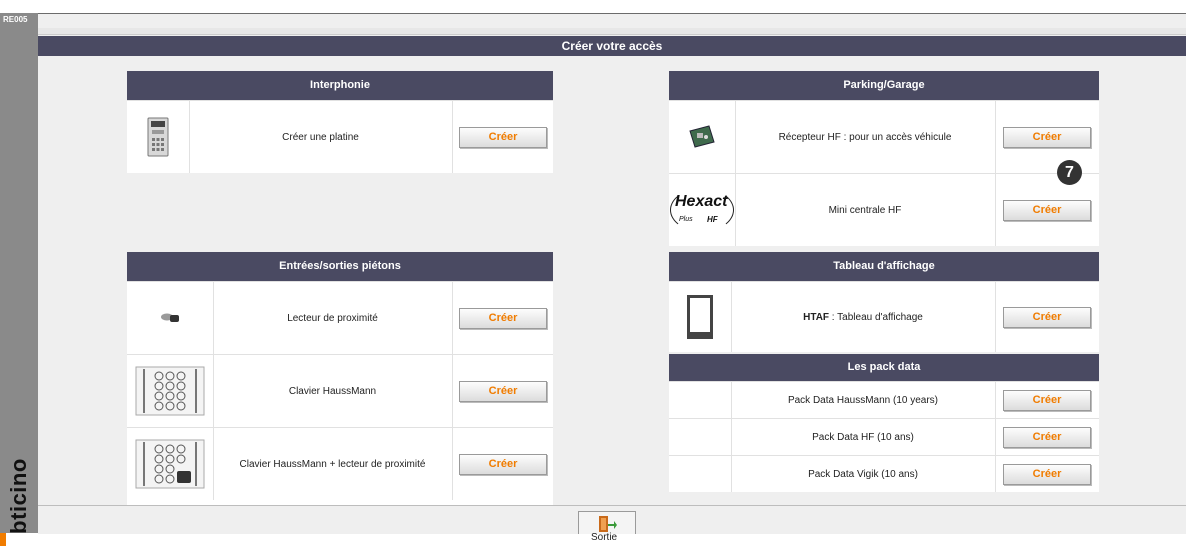 The height and width of the screenshot is (546, 1186). Describe the element at coordinates (170, 318) in the screenshot. I see `proximity-badge-icon` at that location.